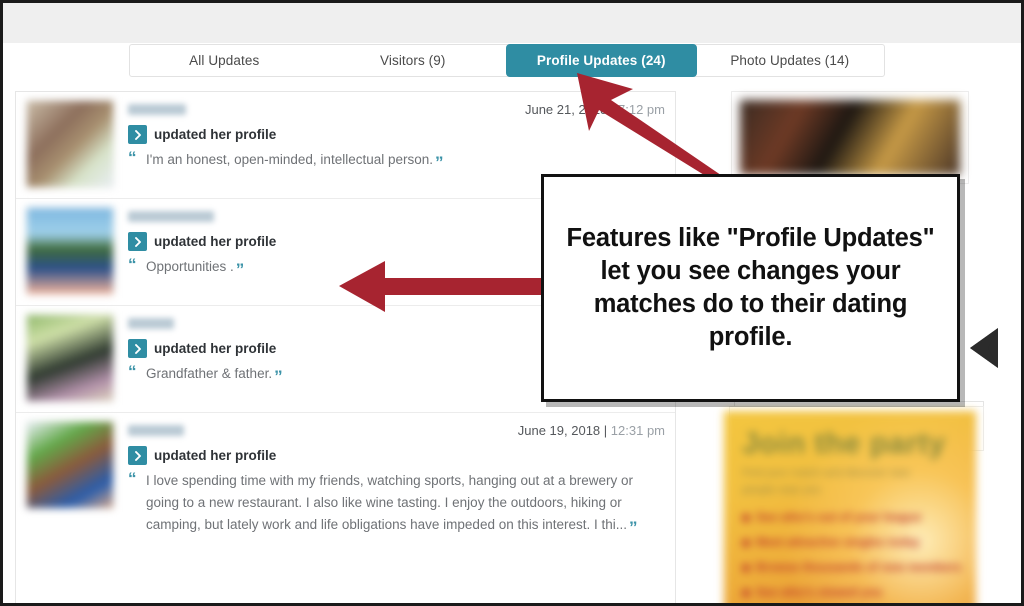 Image resolution: width=1024 pixels, height=606 pixels. Describe the element at coordinates (859, 592) in the screenshot. I see `ad-bullet-item: See who's viewed you` at that location.